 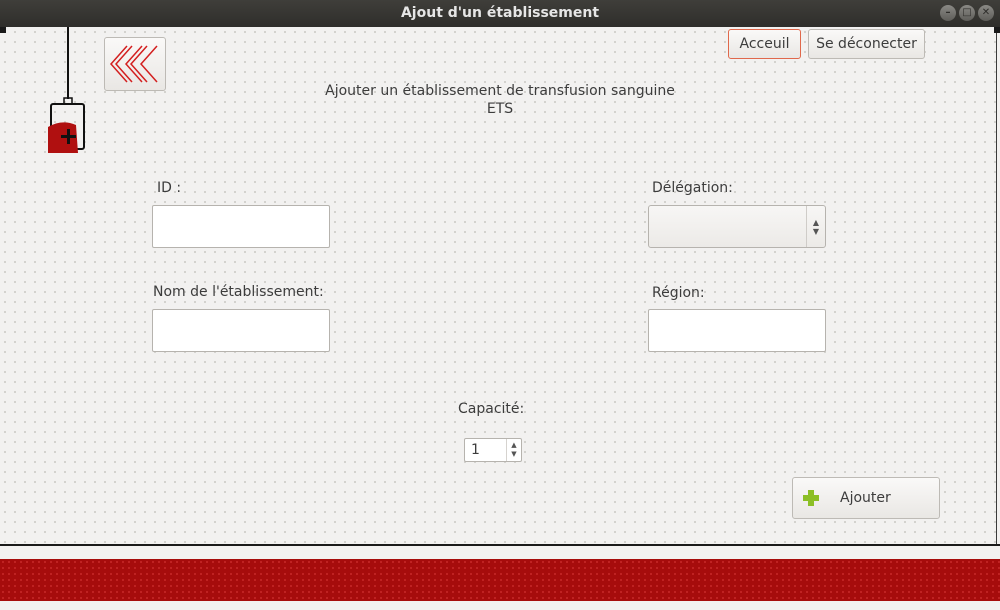 I want to click on capacity-label: Capacité:, so click(x=491, y=409).